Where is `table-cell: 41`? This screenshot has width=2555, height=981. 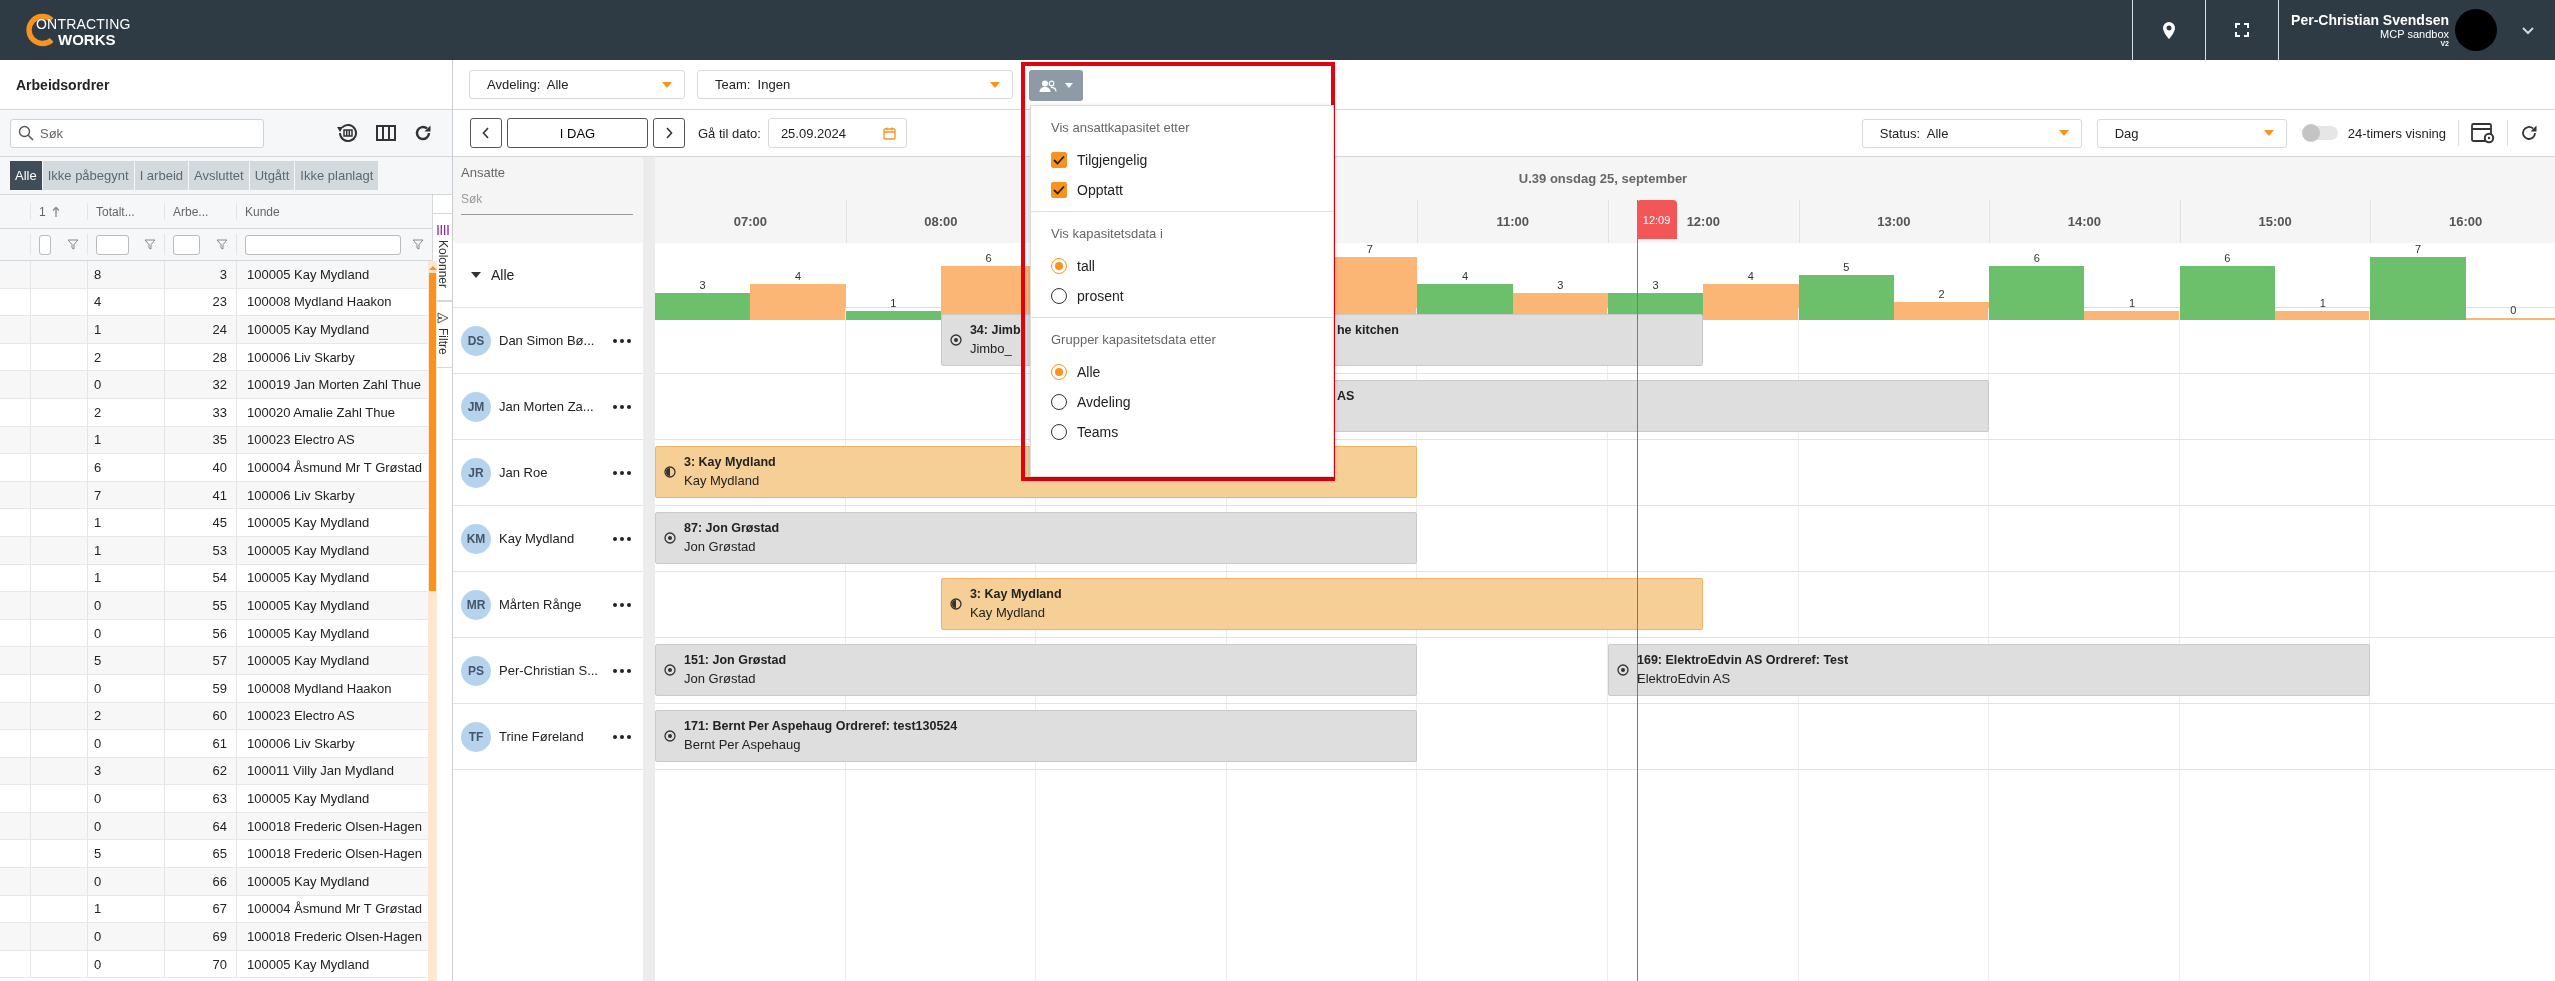 table-cell: 41 is located at coordinates (200, 495).